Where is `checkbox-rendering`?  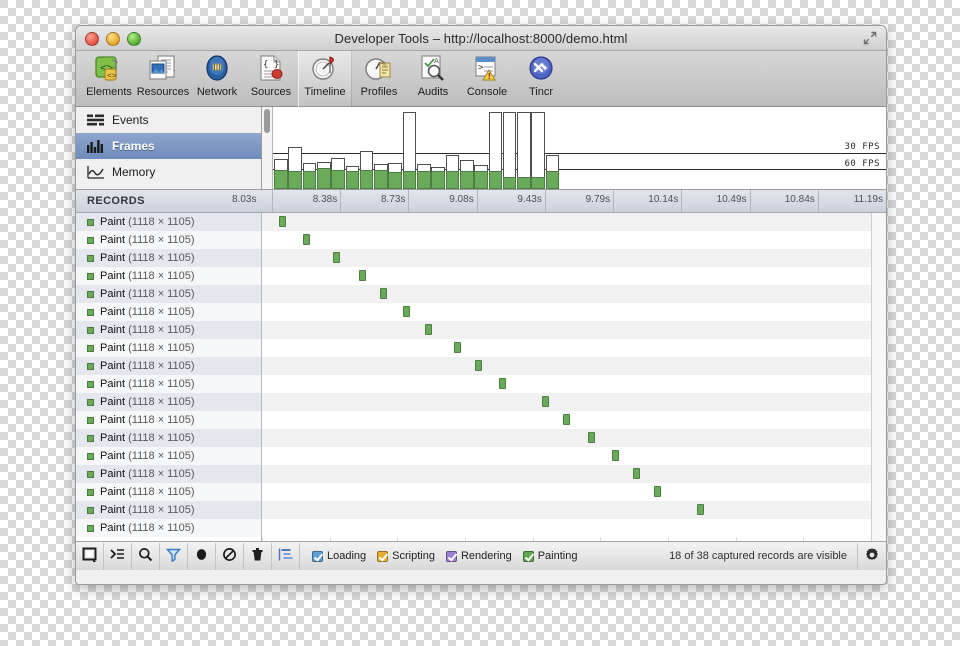
checkbox-rendering is located at coordinates (451, 556).